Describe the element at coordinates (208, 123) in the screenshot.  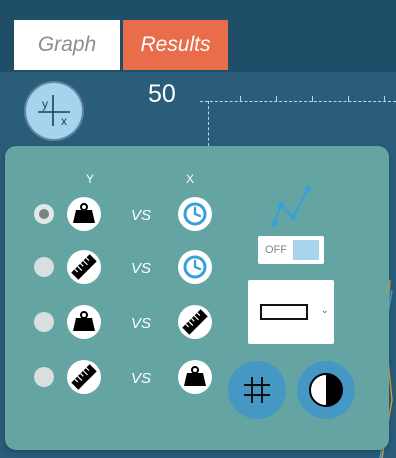
I see `y-axis-line` at that location.